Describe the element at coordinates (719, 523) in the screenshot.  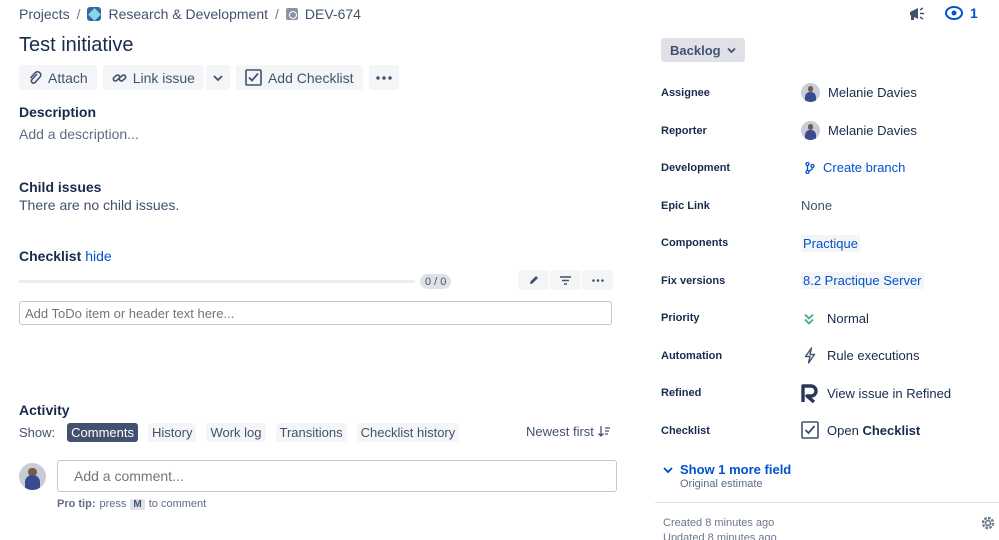
I see `created-timestamp: Created 8 minutes ago` at that location.